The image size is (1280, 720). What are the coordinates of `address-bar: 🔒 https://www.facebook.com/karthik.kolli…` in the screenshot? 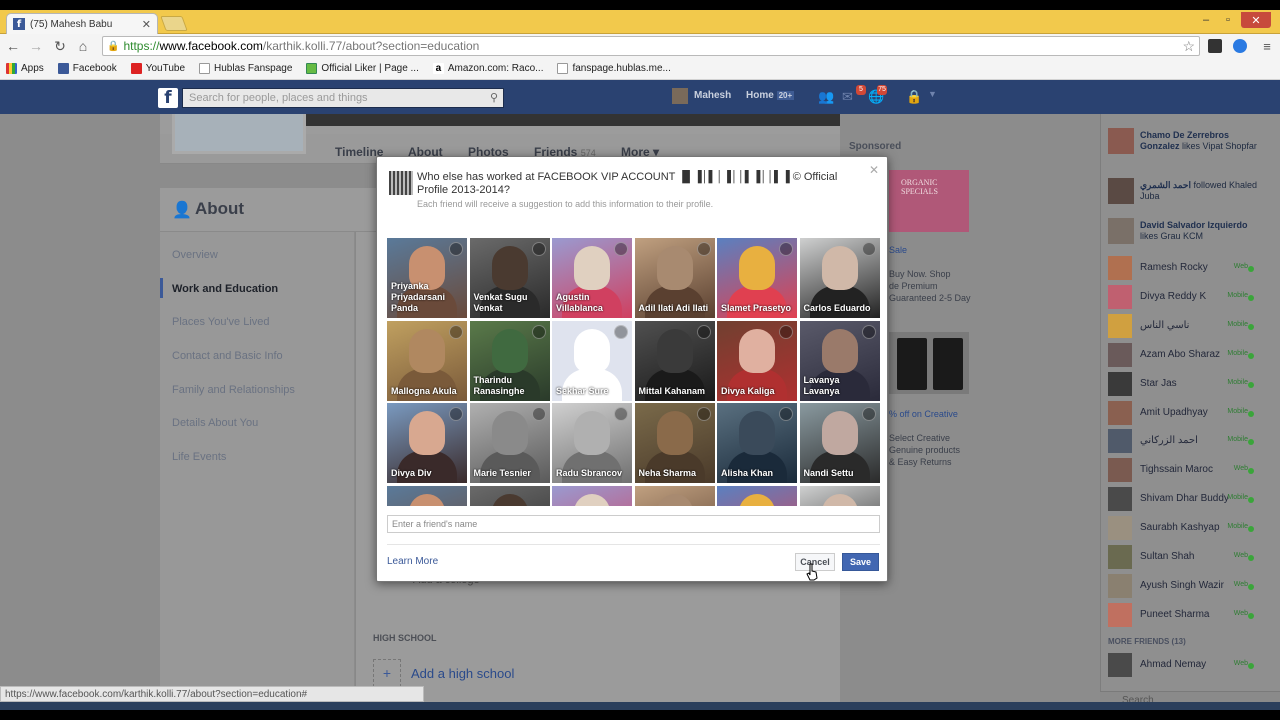 It's located at (651, 46).